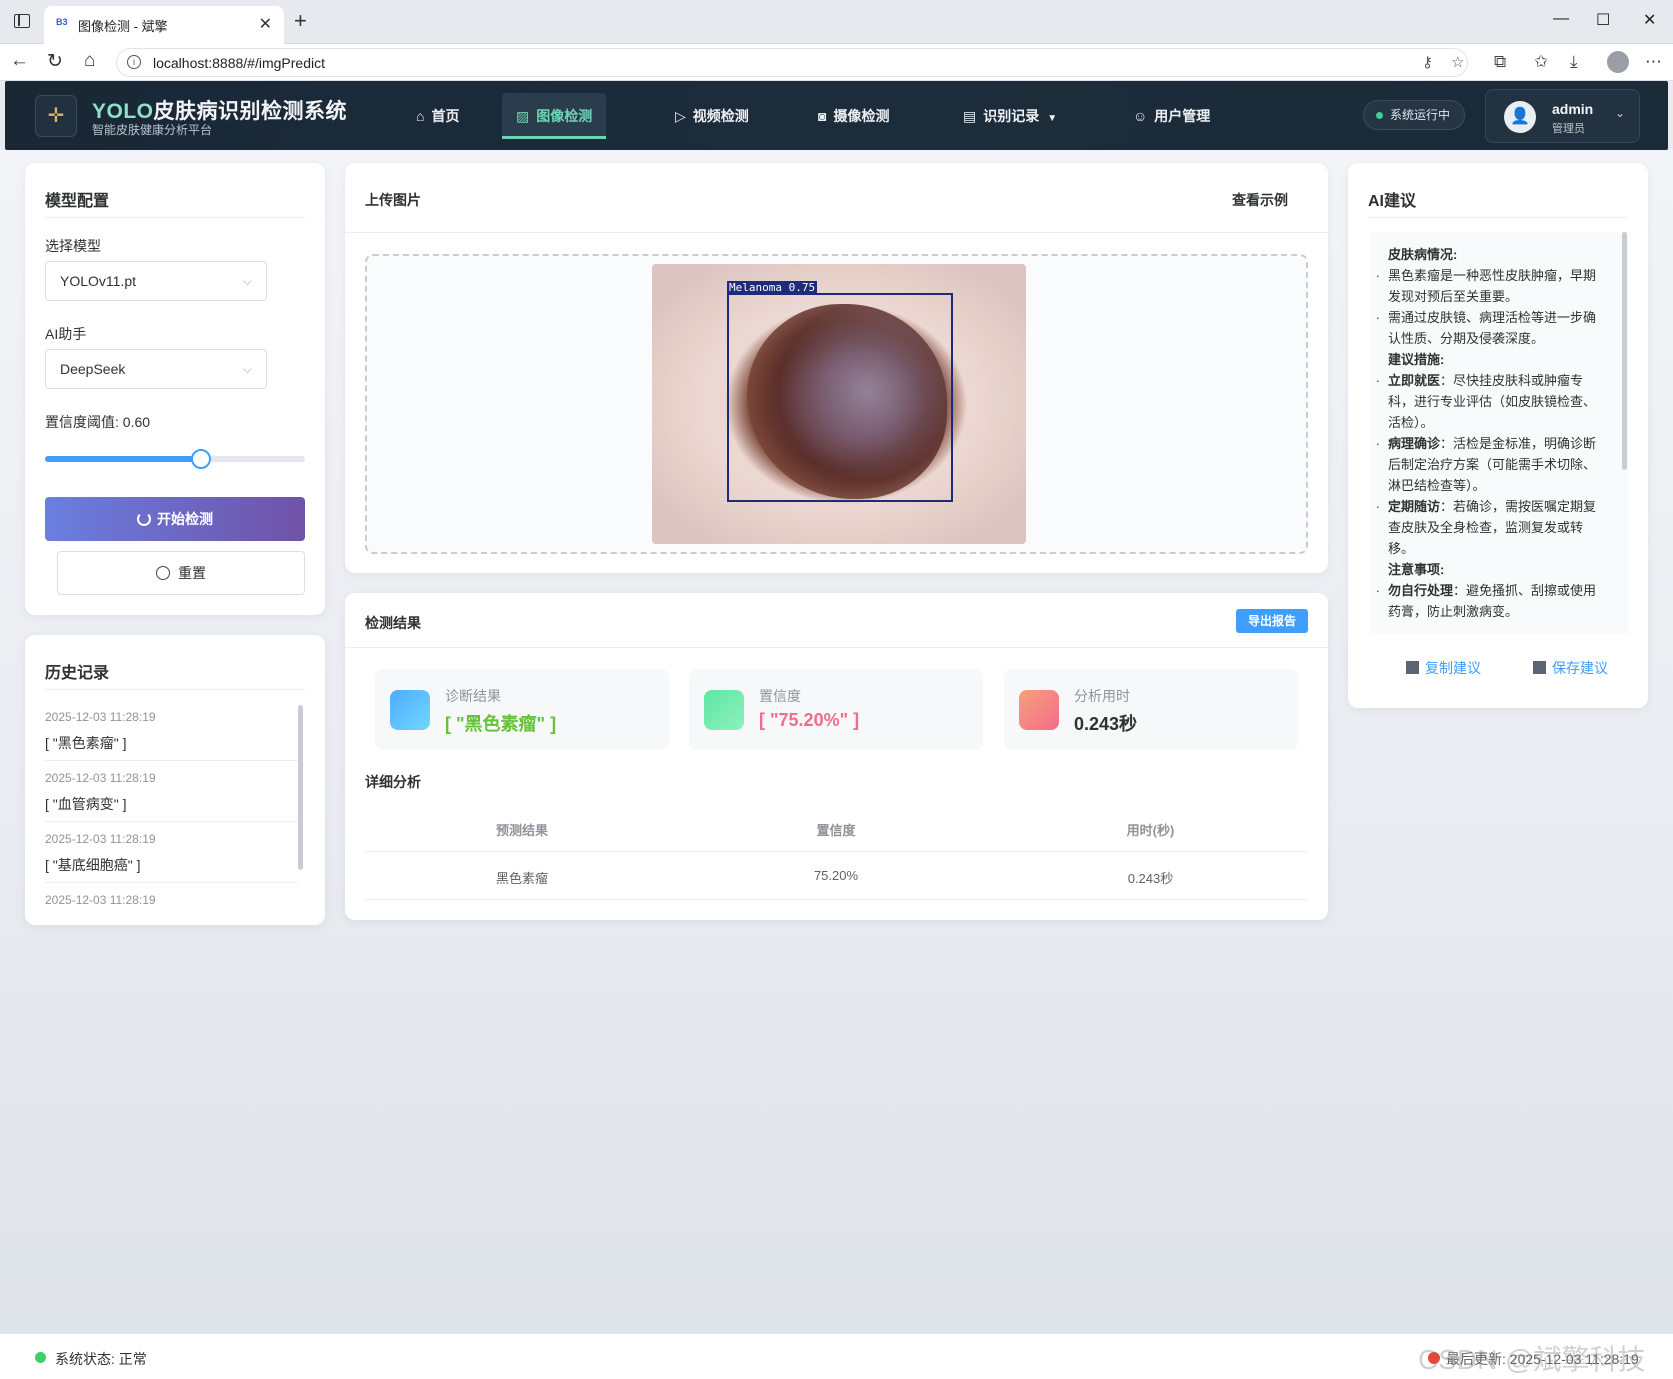  Describe the element at coordinates (1411, 422) in the screenshot. I see `ai-advice-line: 活检）。` at that location.